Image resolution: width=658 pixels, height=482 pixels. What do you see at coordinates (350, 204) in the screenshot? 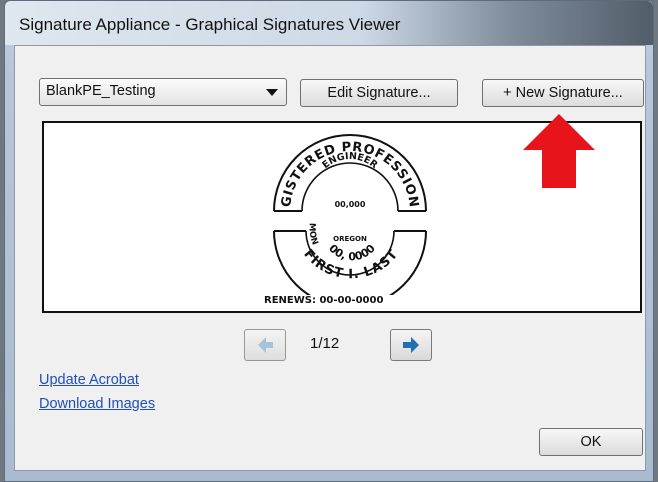
I see `stamp-number: 00,000` at bounding box center [350, 204].